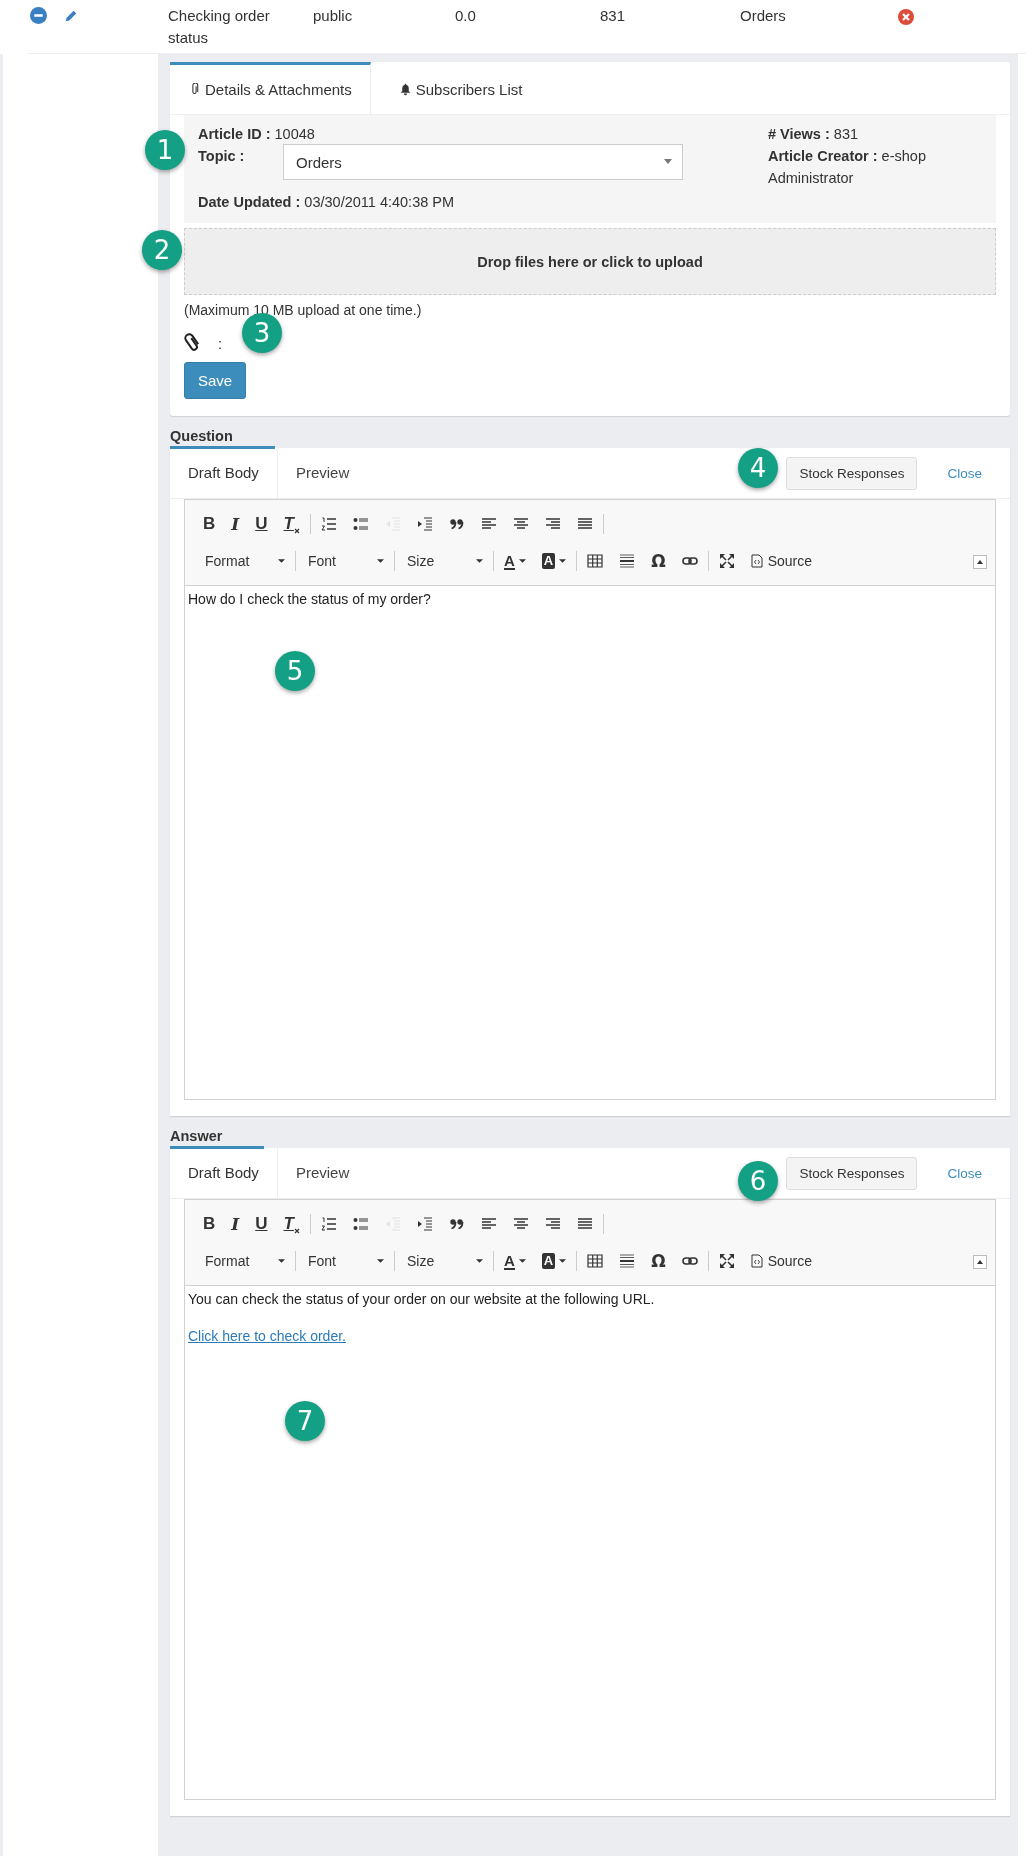  Describe the element at coordinates (38, 15) in the screenshot. I see `collapse-icon` at that location.